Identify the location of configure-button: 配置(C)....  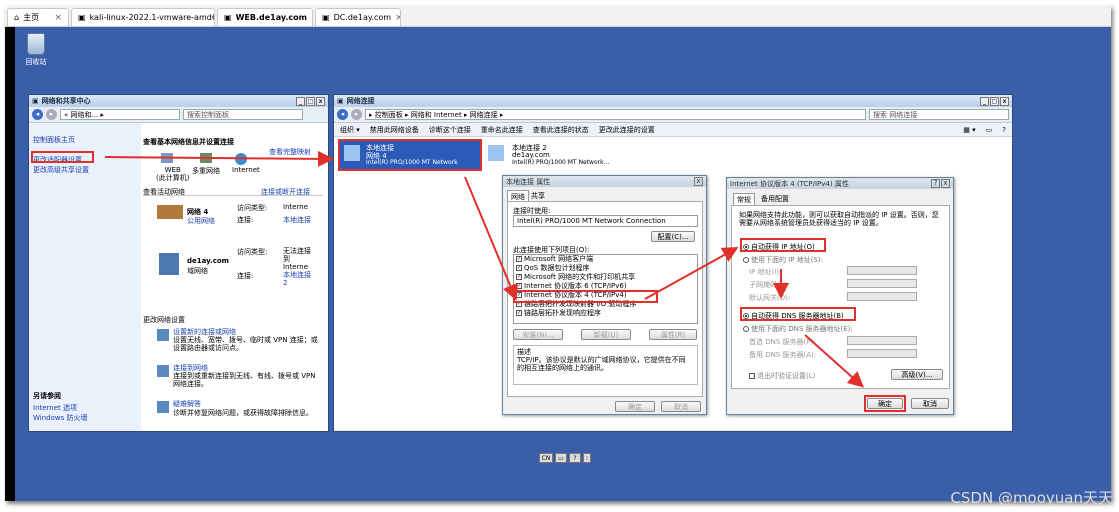
(673, 236).